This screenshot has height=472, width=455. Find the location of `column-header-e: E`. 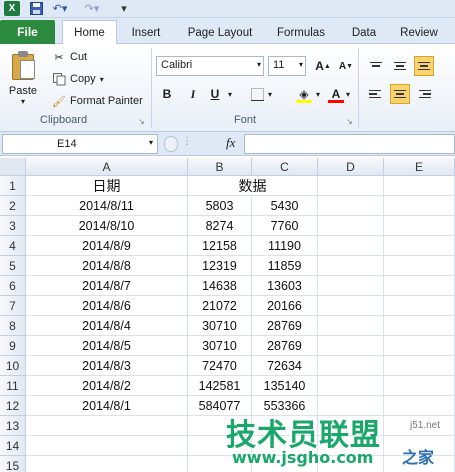

column-header-e: E is located at coordinates (419, 167).